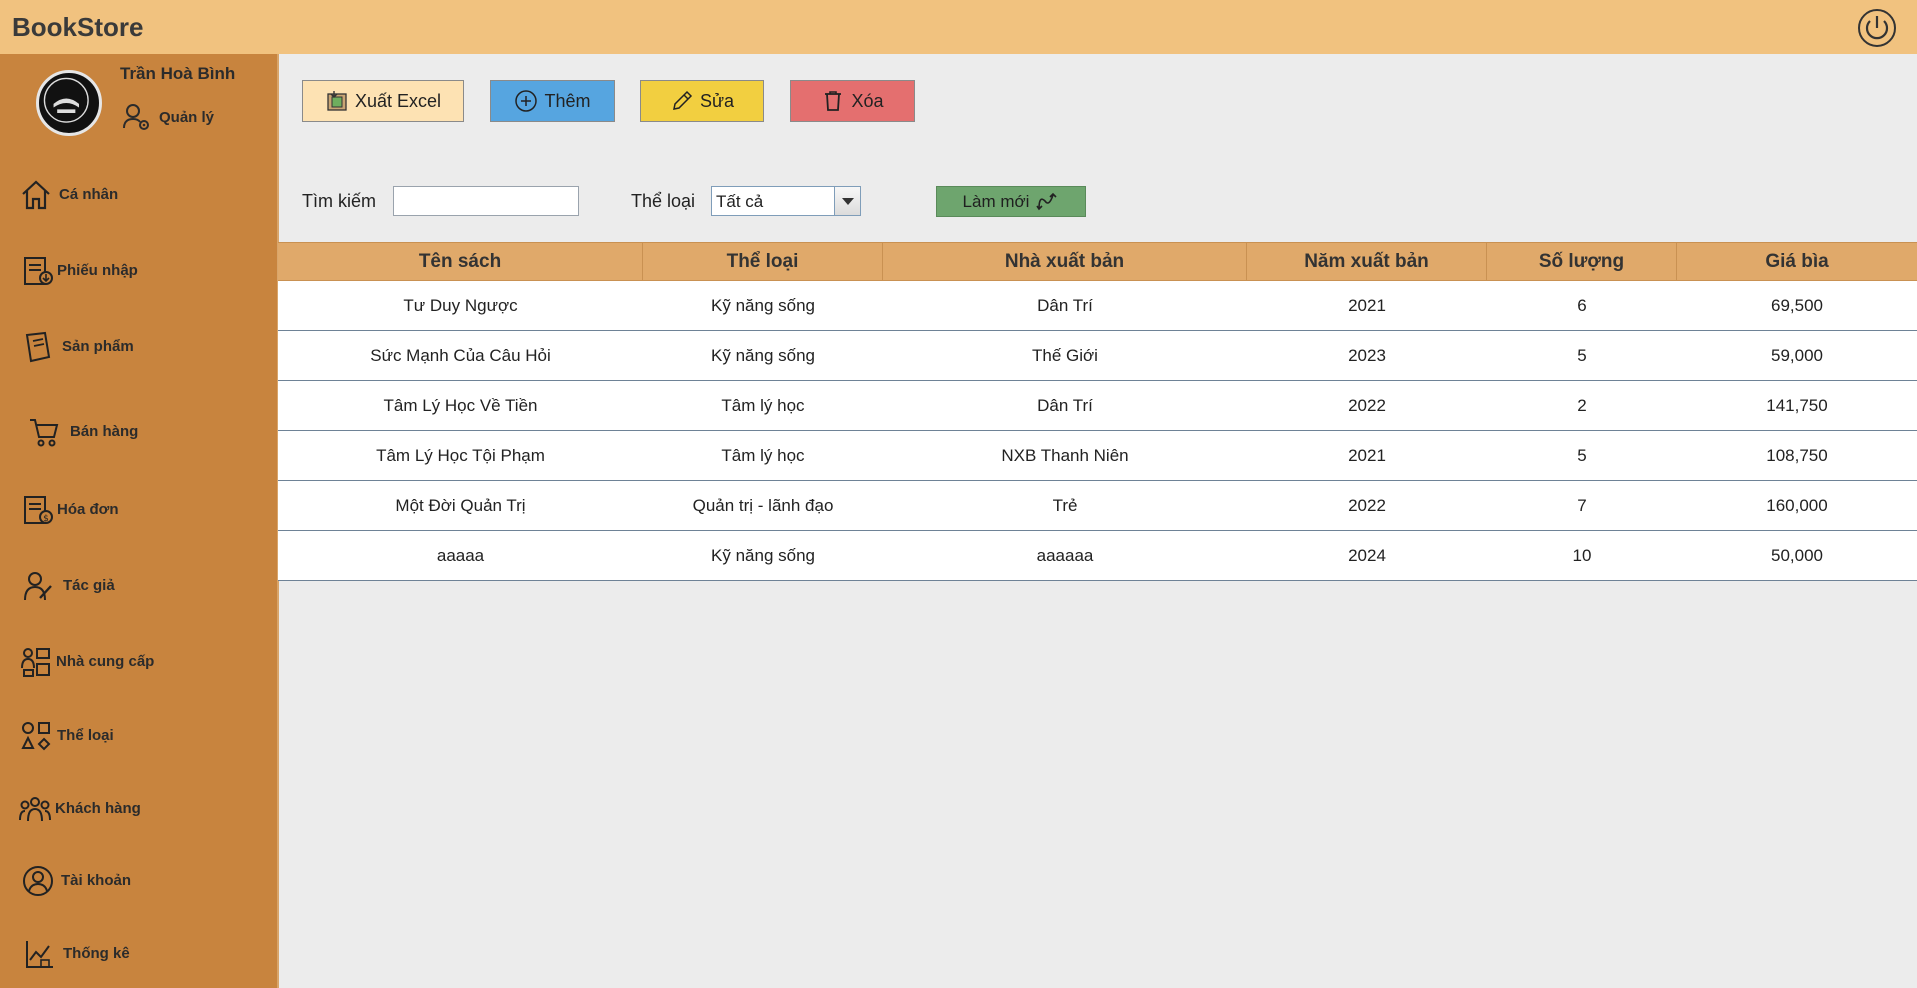 Image resolution: width=1917 pixels, height=988 pixels. What do you see at coordinates (98, 346) in the screenshot?
I see `sidebar-item-label: Sản phẩm` at bounding box center [98, 346].